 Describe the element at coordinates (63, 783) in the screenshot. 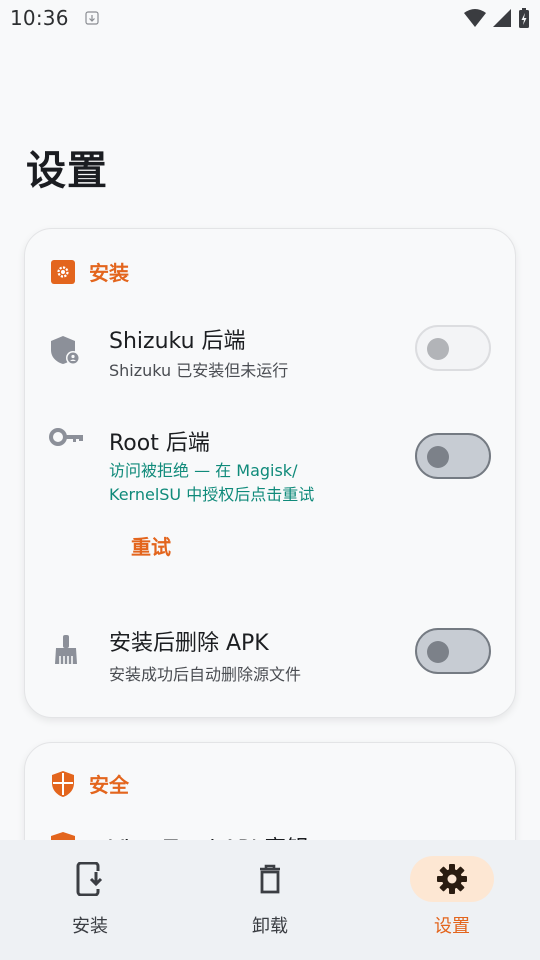

I see `shield-icon` at that location.